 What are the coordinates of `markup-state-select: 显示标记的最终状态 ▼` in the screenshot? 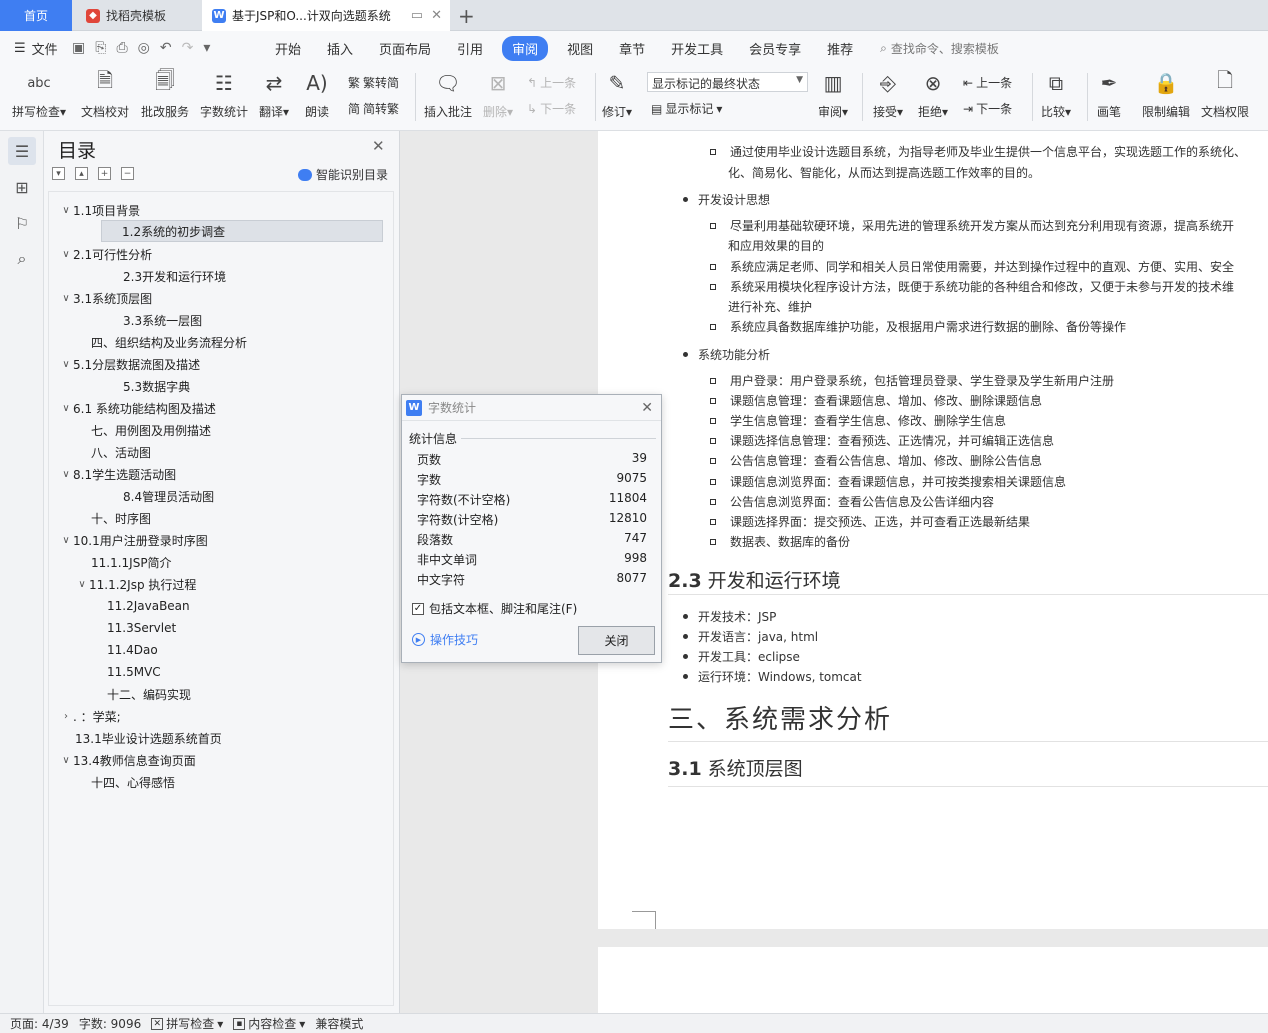 It's located at (727, 82).